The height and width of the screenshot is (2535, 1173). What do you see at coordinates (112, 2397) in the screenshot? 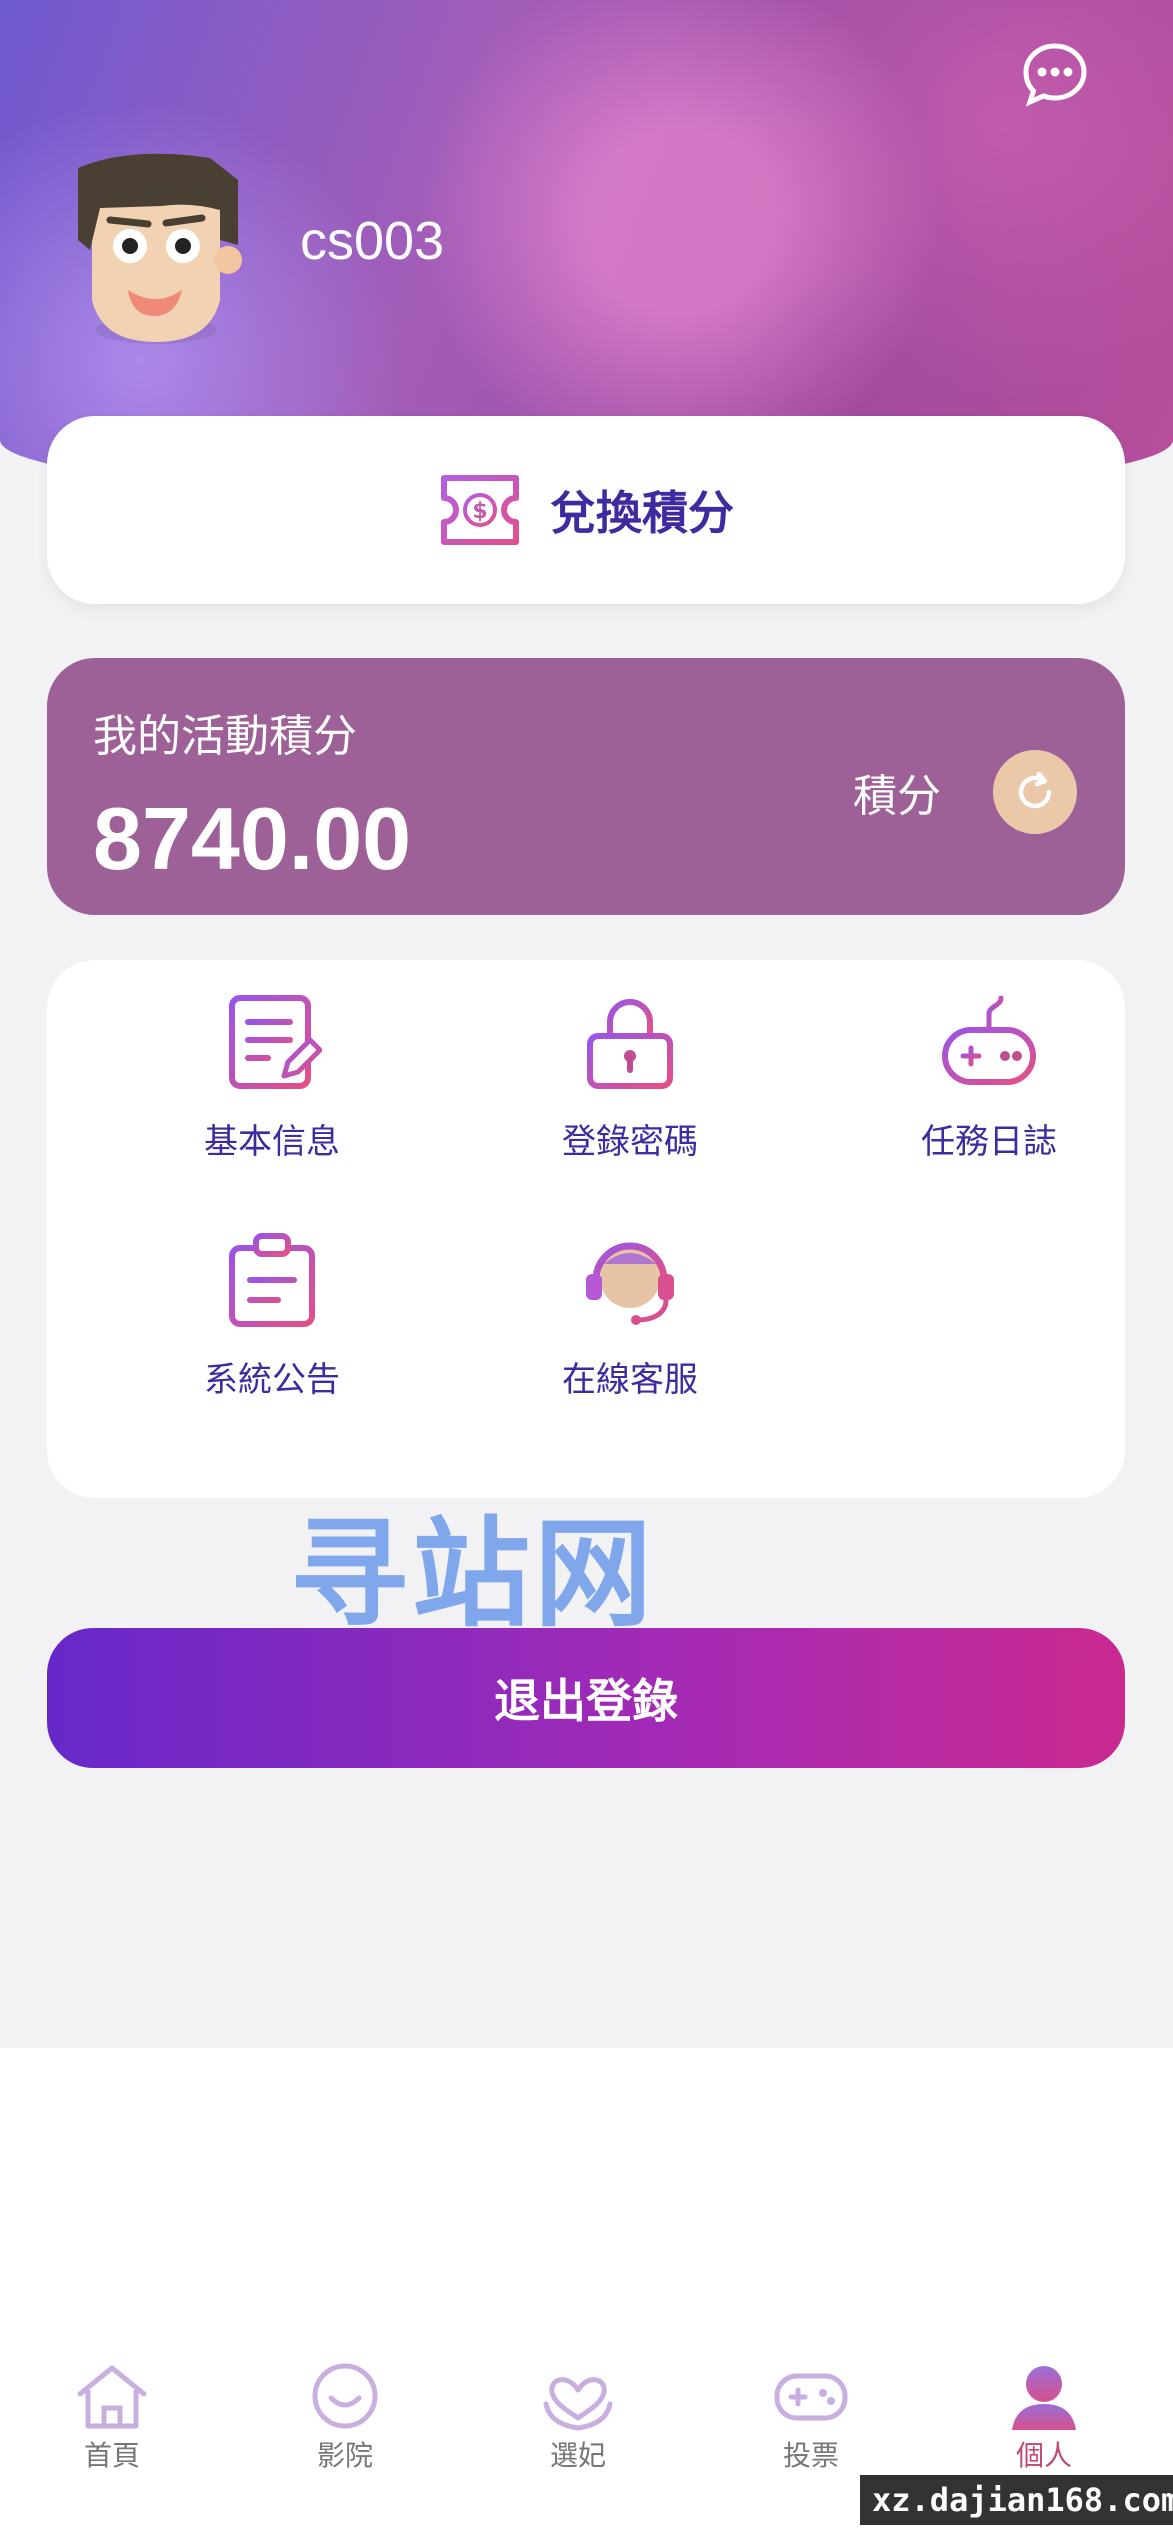
I see `home-icon` at bounding box center [112, 2397].